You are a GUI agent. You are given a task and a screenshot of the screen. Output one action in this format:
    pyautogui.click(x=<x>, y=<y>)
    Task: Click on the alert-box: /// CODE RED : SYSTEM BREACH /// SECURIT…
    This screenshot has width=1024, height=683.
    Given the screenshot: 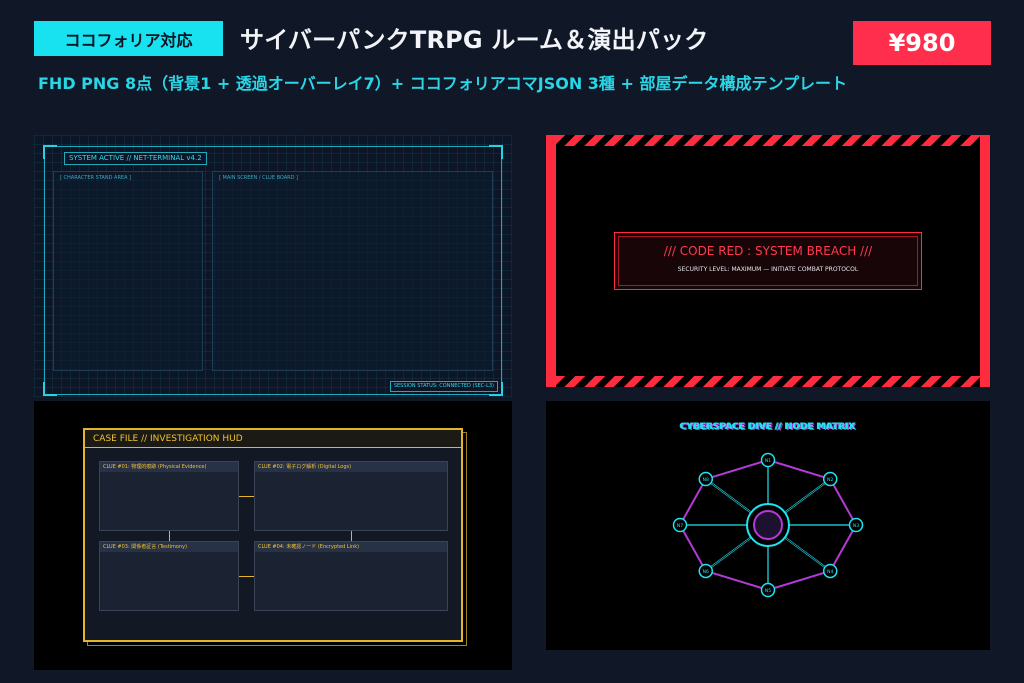 What is the action you would take?
    pyautogui.click(x=768, y=261)
    